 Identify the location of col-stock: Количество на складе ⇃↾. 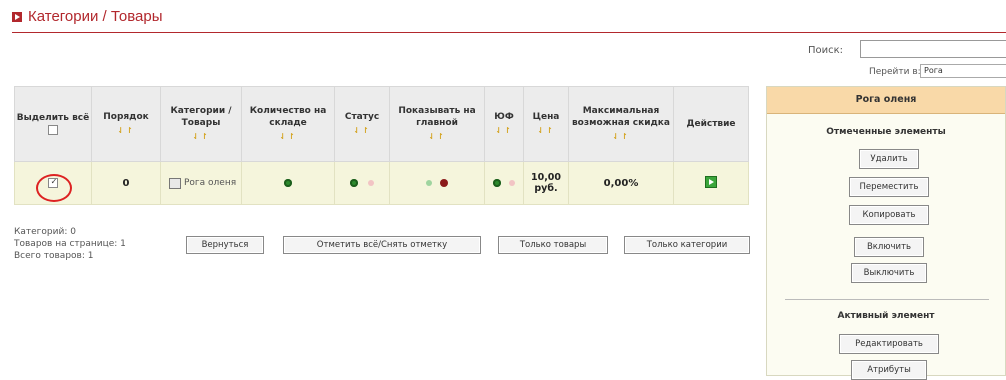
(288, 124).